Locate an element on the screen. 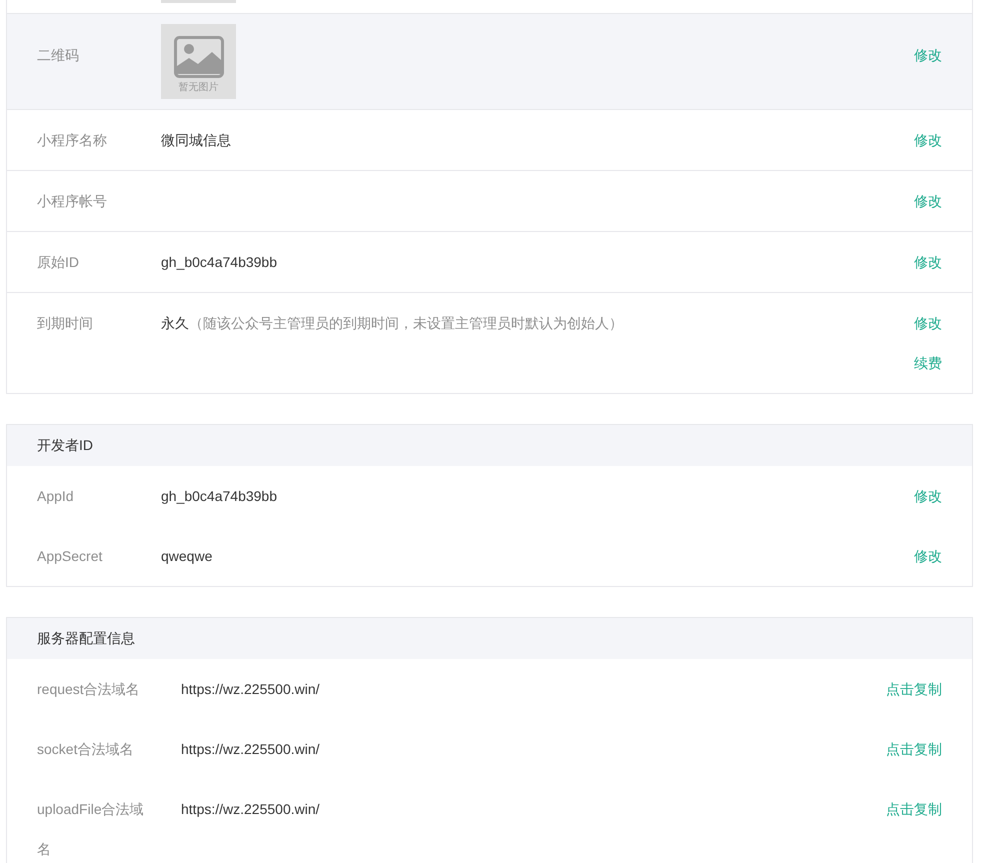 Image resolution: width=994 pixels, height=863 pixels. field-label: uploadFile合法域名 is located at coordinates (91, 829).